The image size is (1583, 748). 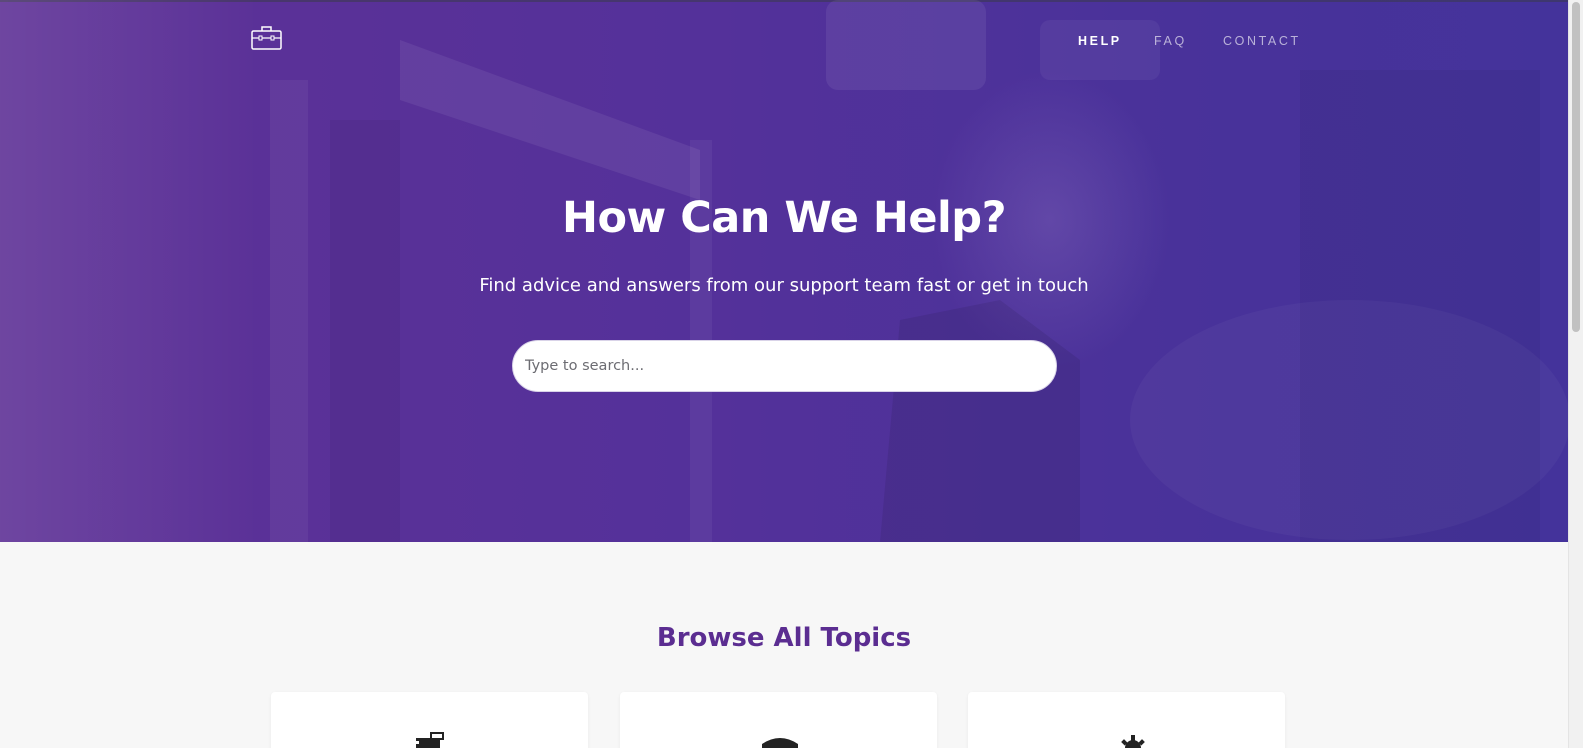 What do you see at coordinates (784, 638) in the screenshot?
I see `topics-title: Browse All Topics` at bounding box center [784, 638].